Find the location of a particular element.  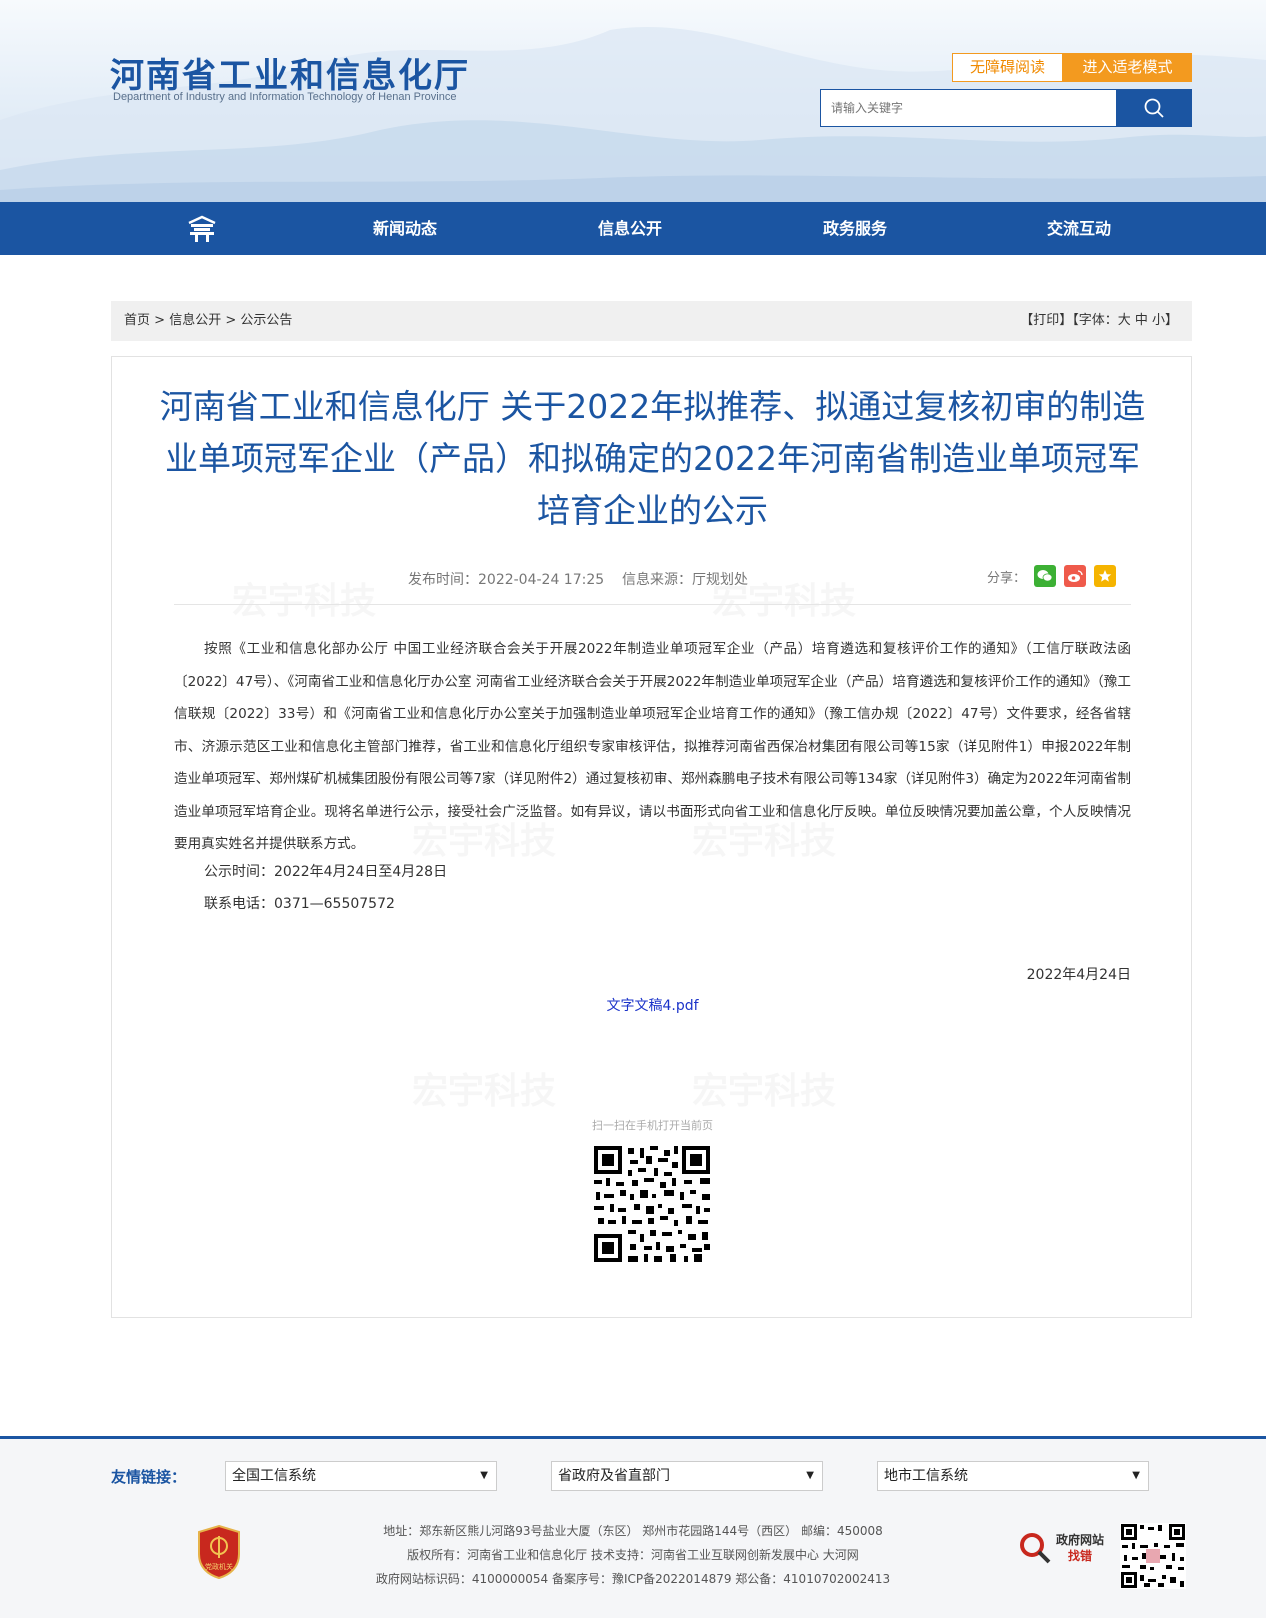

breadcrumb-info-public: 信息公开 is located at coordinates (195, 320).